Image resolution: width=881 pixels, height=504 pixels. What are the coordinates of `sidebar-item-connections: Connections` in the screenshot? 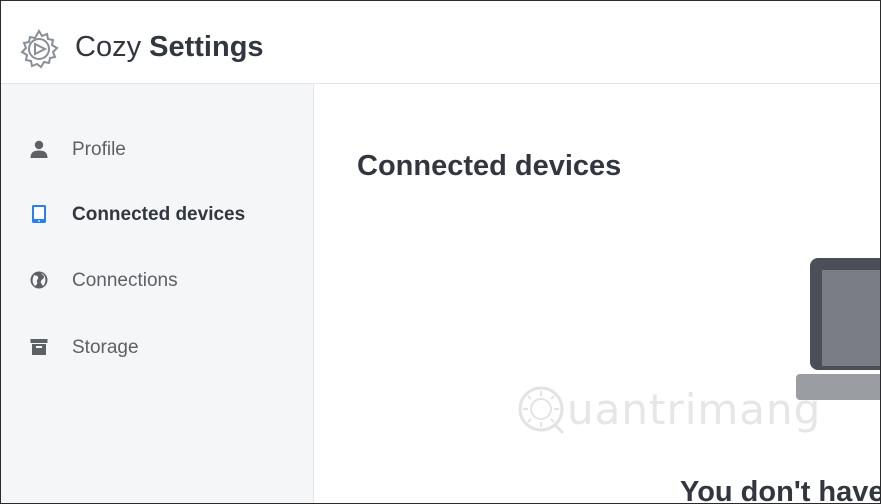 It's located at (157, 280).